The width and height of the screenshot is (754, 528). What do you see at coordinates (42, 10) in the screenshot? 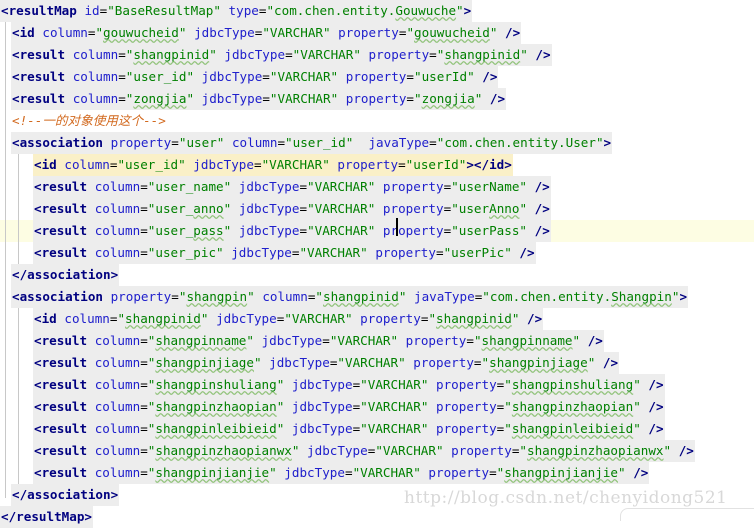
I see `token-tag: resultMap` at bounding box center [42, 10].